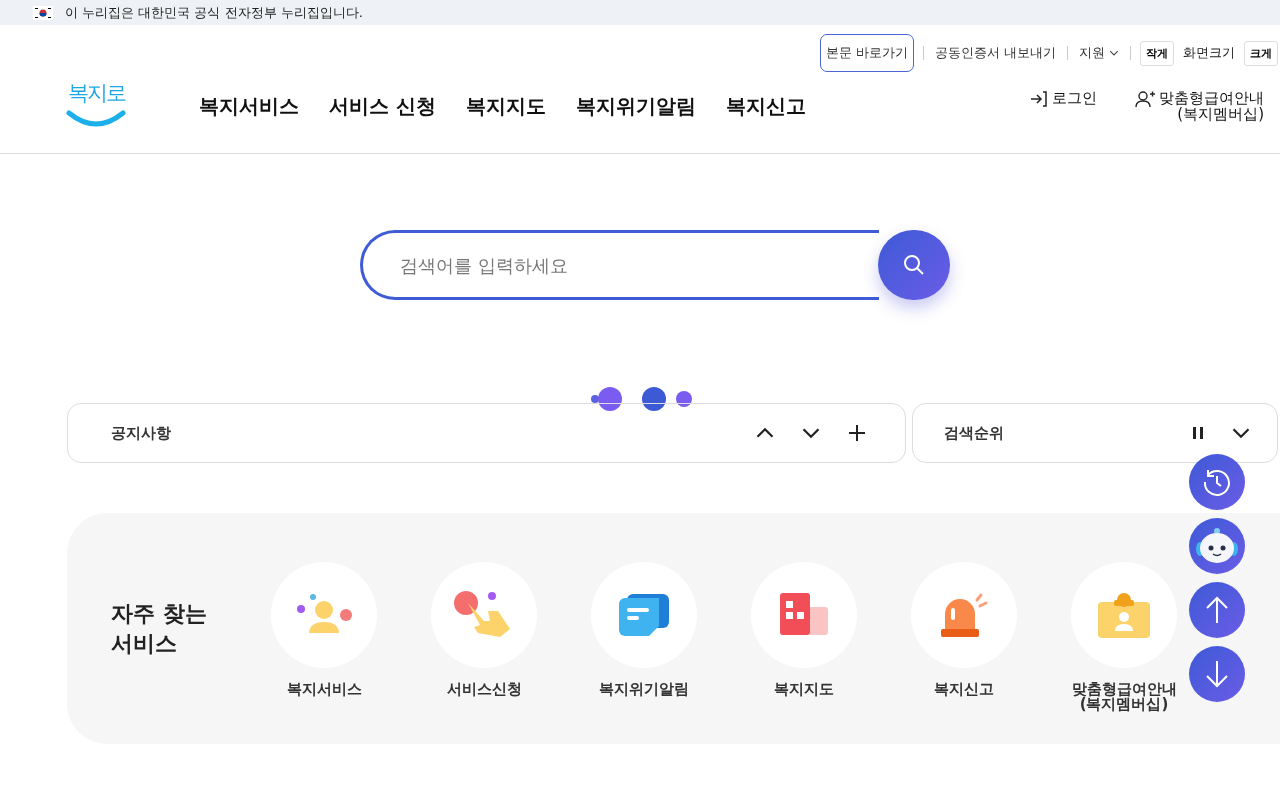 Image resolution: width=1280 pixels, height=800 pixels. What do you see at coordinates (1217, 546) in the screenshot?
I see `robot-mascot-icon` at bounding box center [1217, 546].